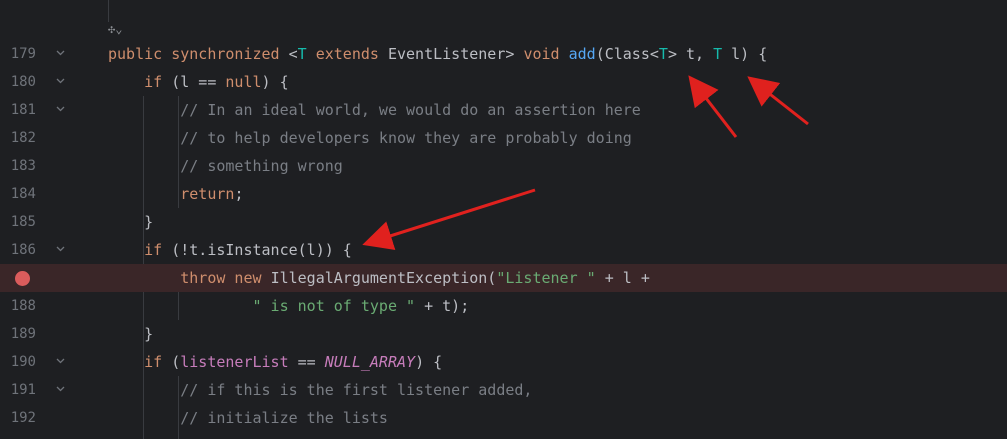  Describe the element at coordinates (275, 362) in the screenshot. I see `code-text: if (listenerList == NULL_ARRAY) {` at that location.